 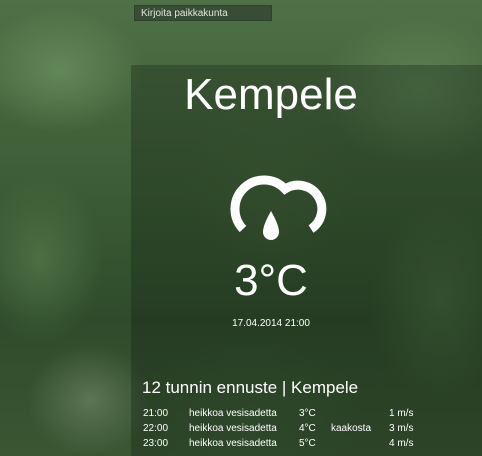 I want to click on cloud-rain-icon, so click(x=278, y=207).